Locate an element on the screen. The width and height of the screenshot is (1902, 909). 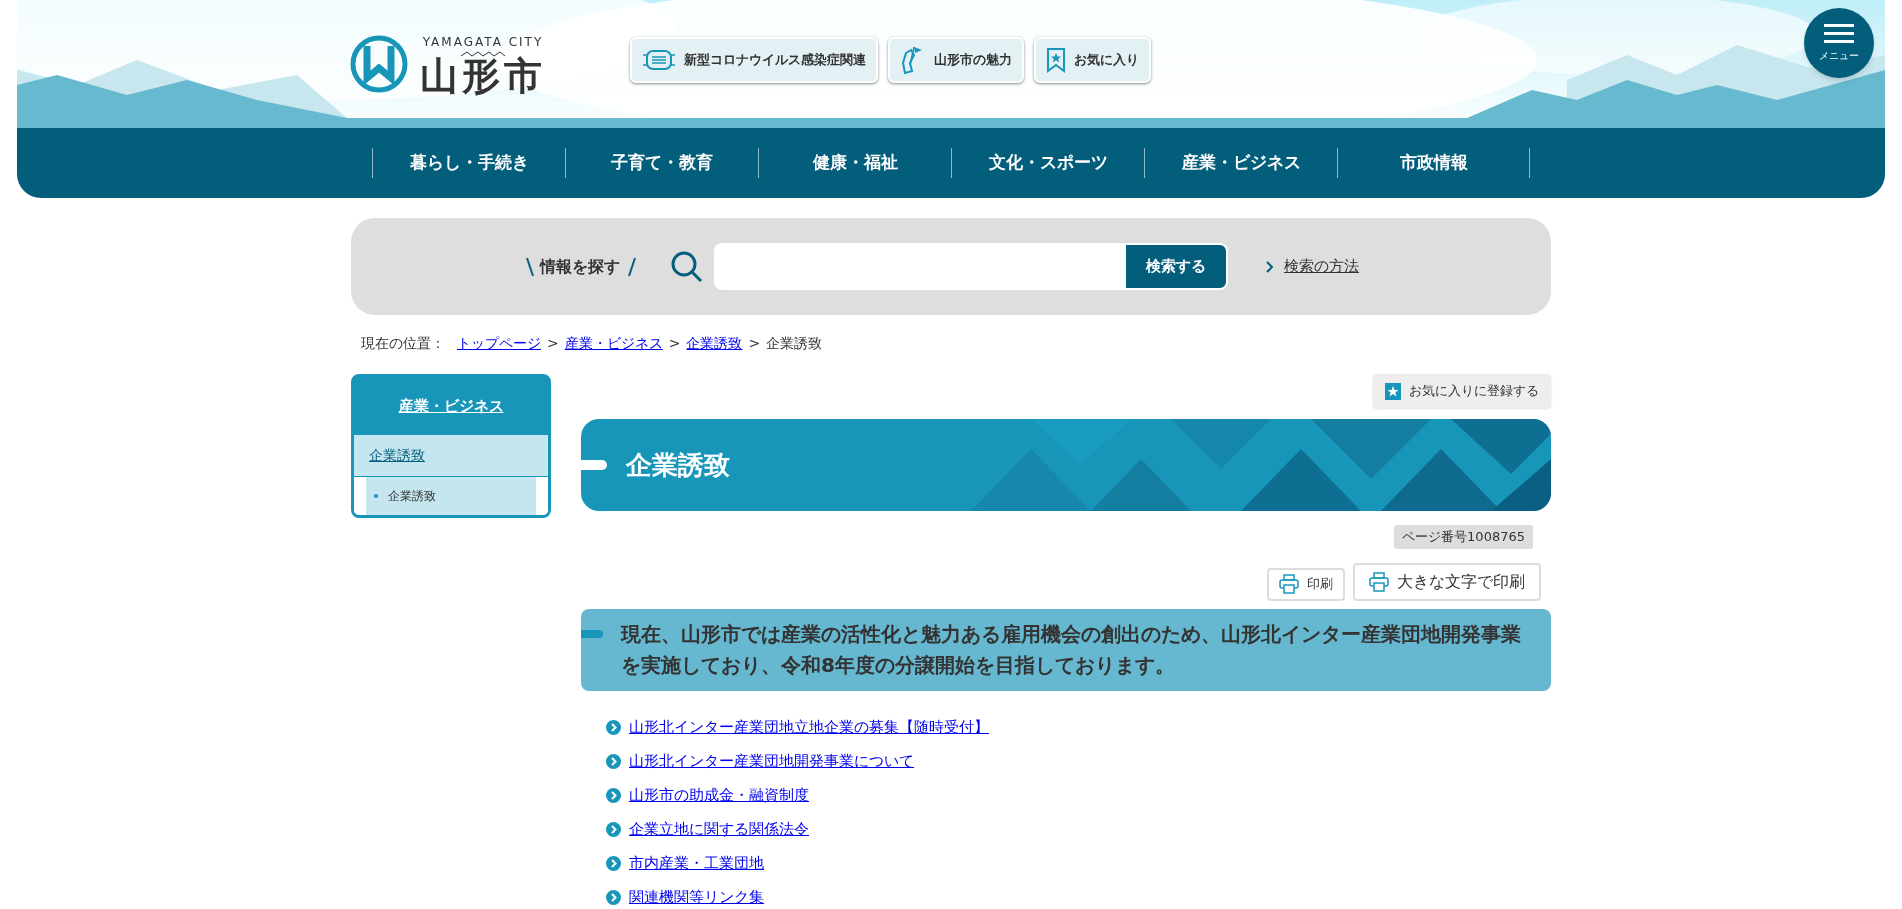
breadcrumb-link: 企業誘致 is located at coordinates (714, 343).